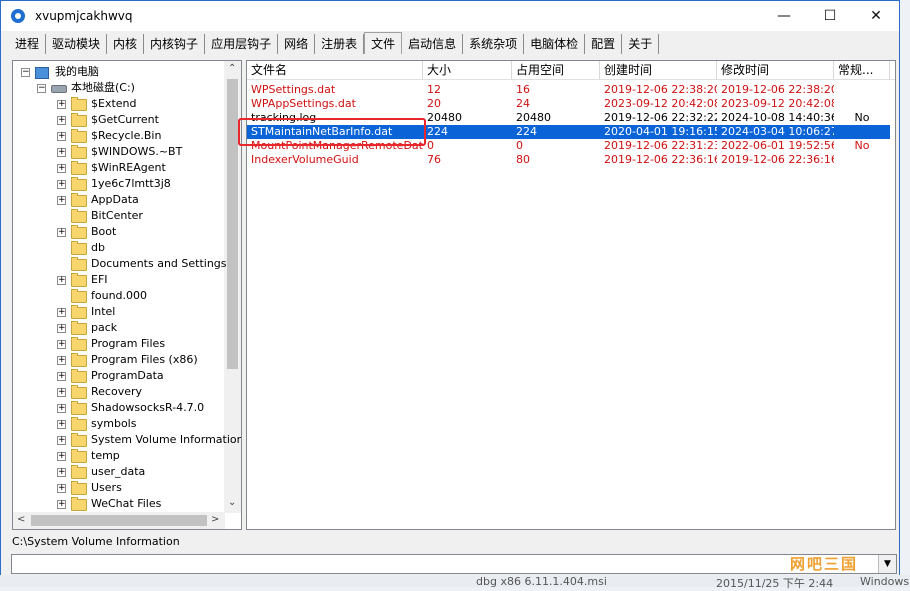  Describe the element at coordinates (830, 16) in the screenshot. I see `maximize-button: ☐` at that location.